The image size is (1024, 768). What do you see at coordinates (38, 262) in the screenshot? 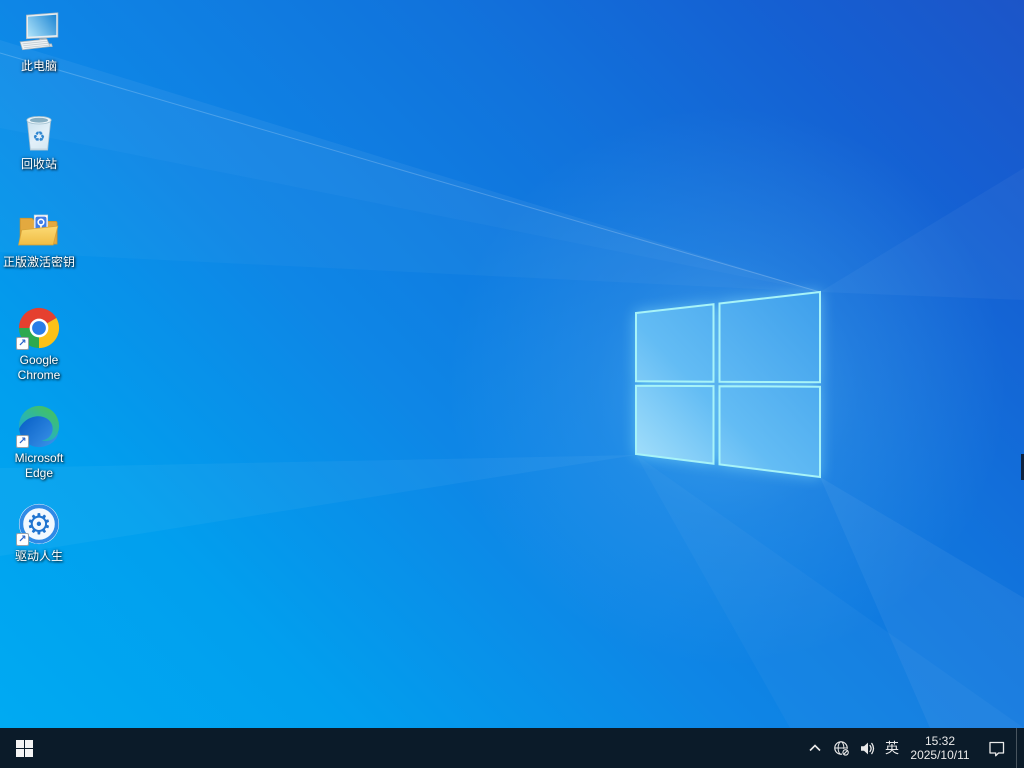
I see `icon-label: 正版激活密钥` at bounding box center [38, 262].